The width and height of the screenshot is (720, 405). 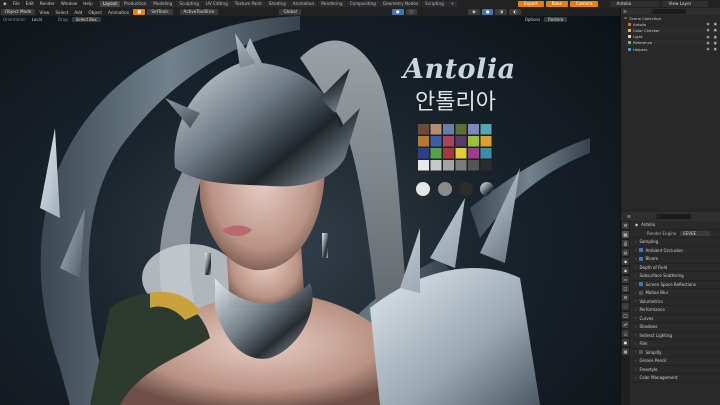 I want to click on panel-shadows: › Shadows, so click(x=676, y=327).